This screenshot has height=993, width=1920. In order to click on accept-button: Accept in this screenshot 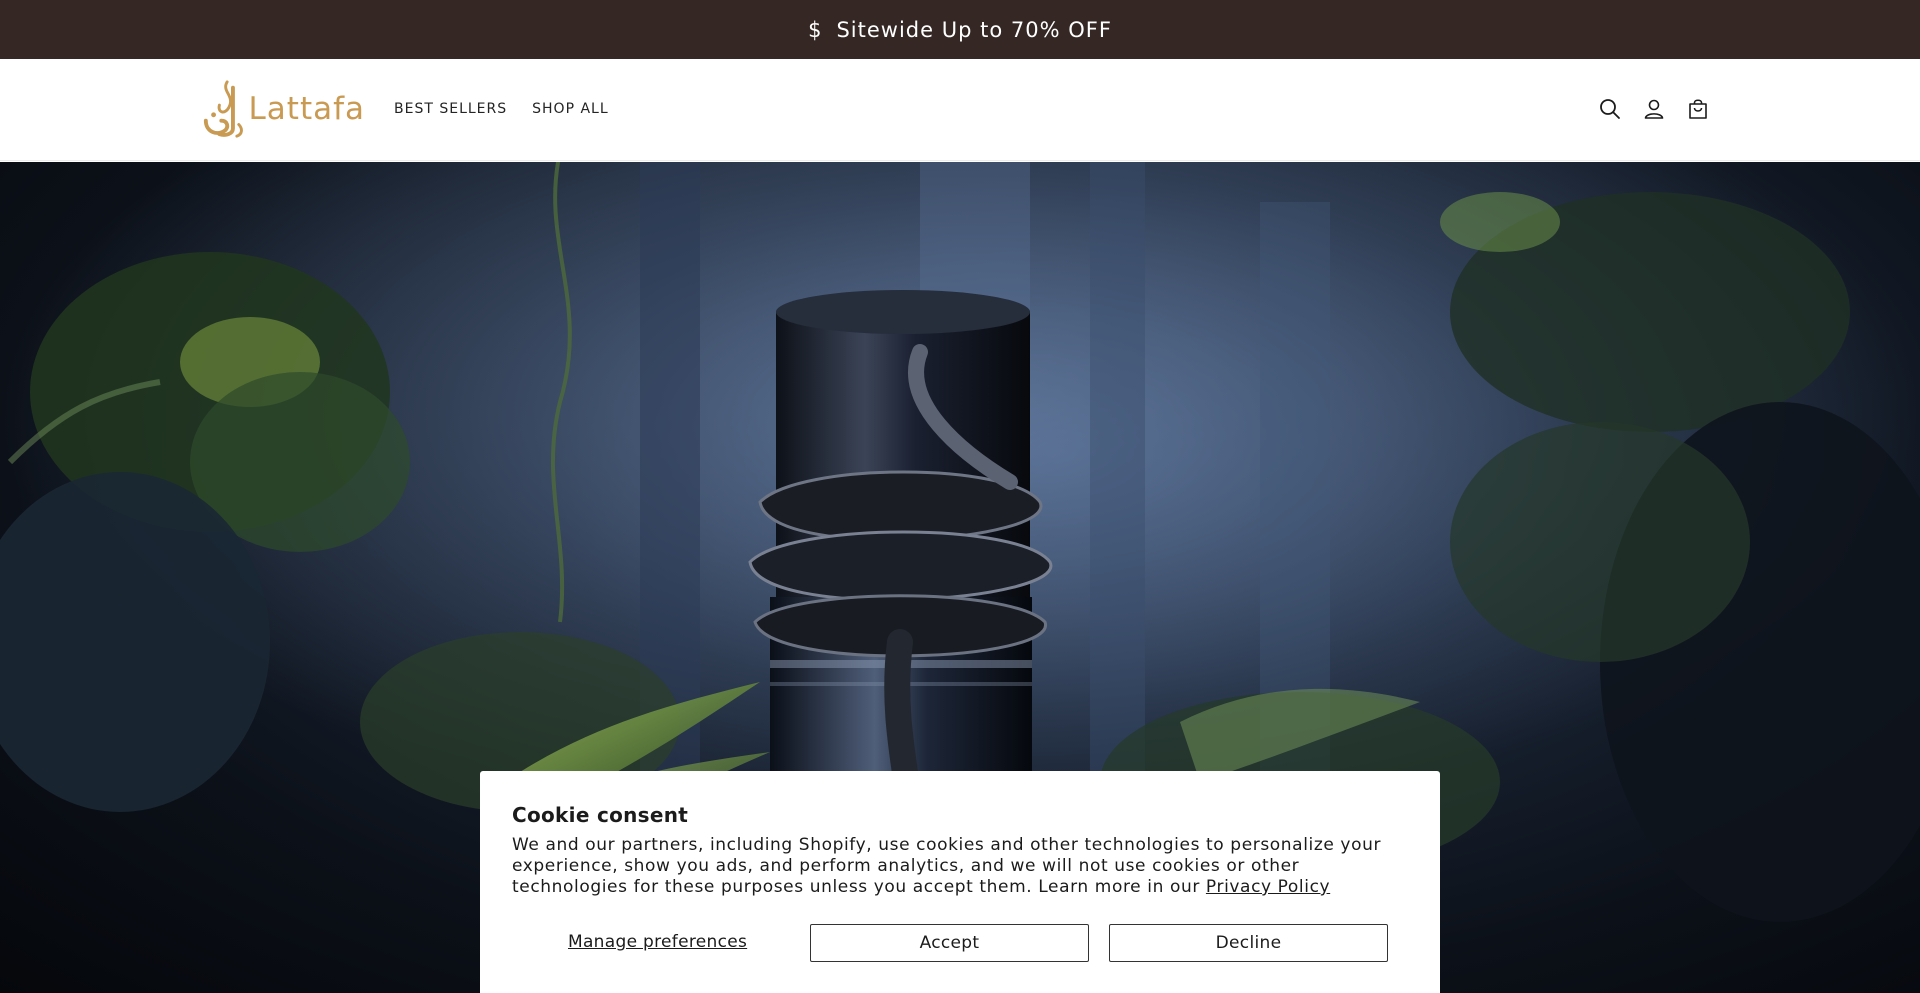, I will do `click(949, 943)`.